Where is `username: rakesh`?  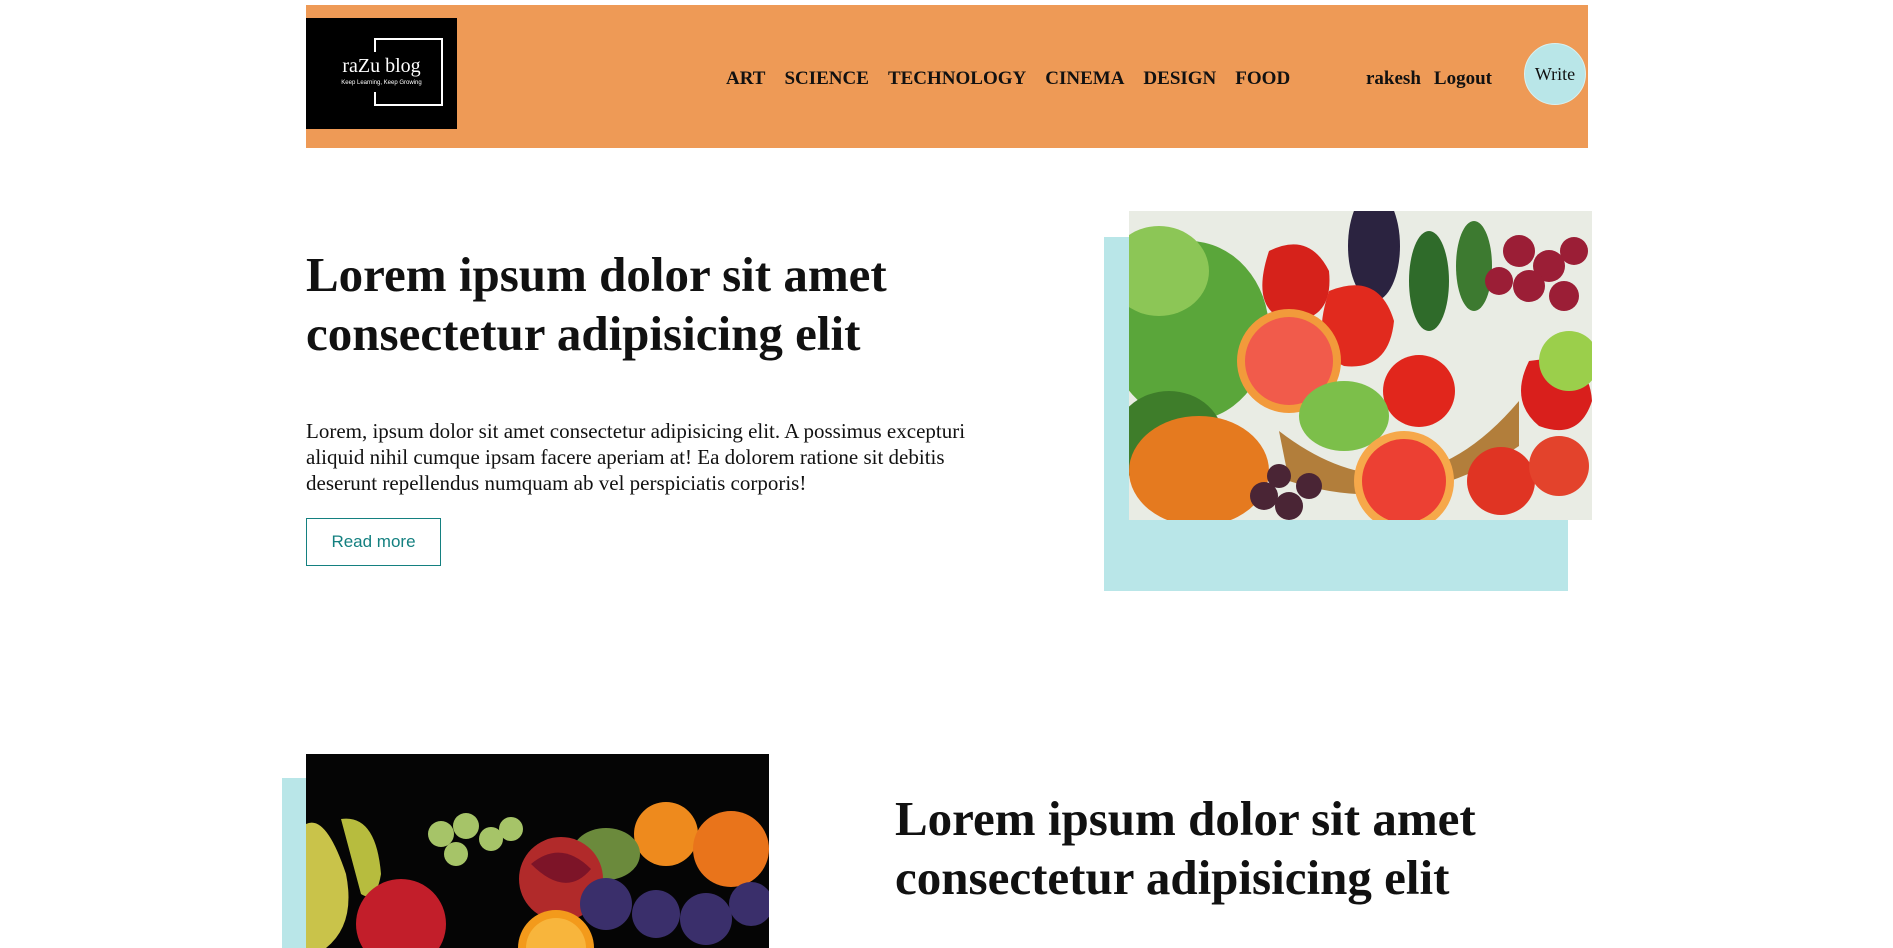
username: rakesh is located at coordinates (1393, 78).